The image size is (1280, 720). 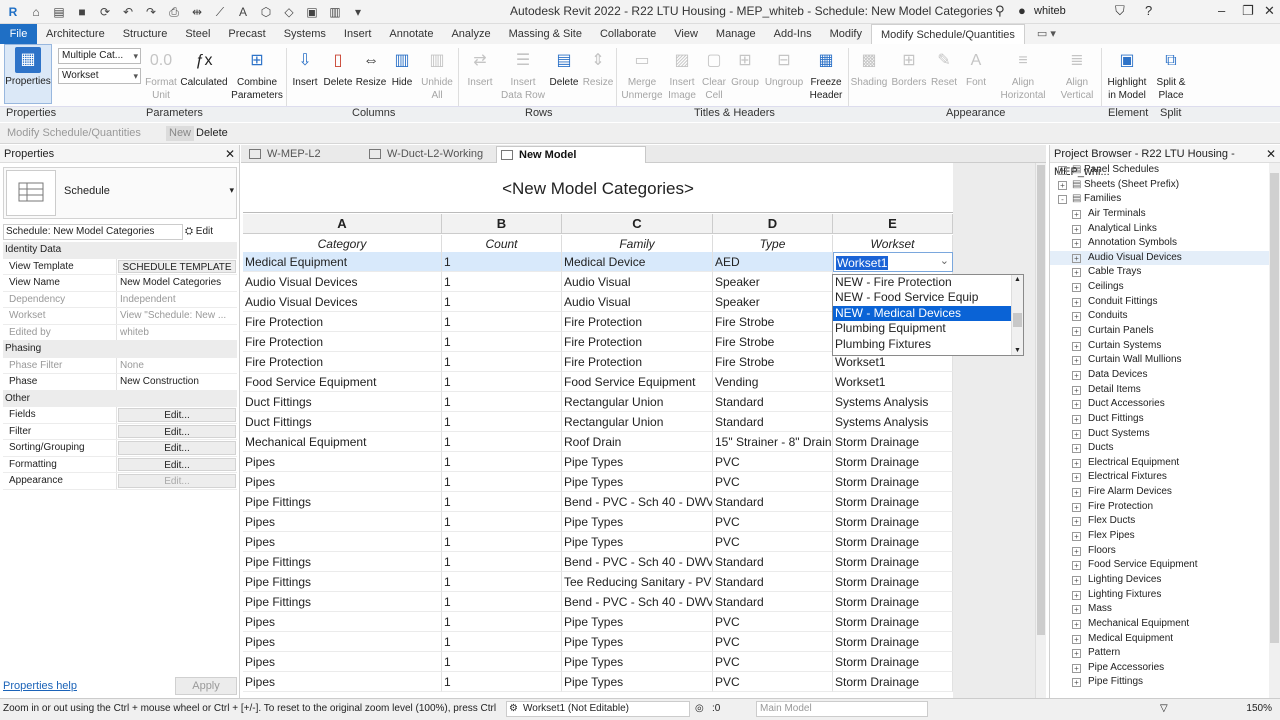 What do you see at coordinates (1160, 375) in the screenshot?
I see `browser-item: + Data Devices` at bounding box center [1160, 375].